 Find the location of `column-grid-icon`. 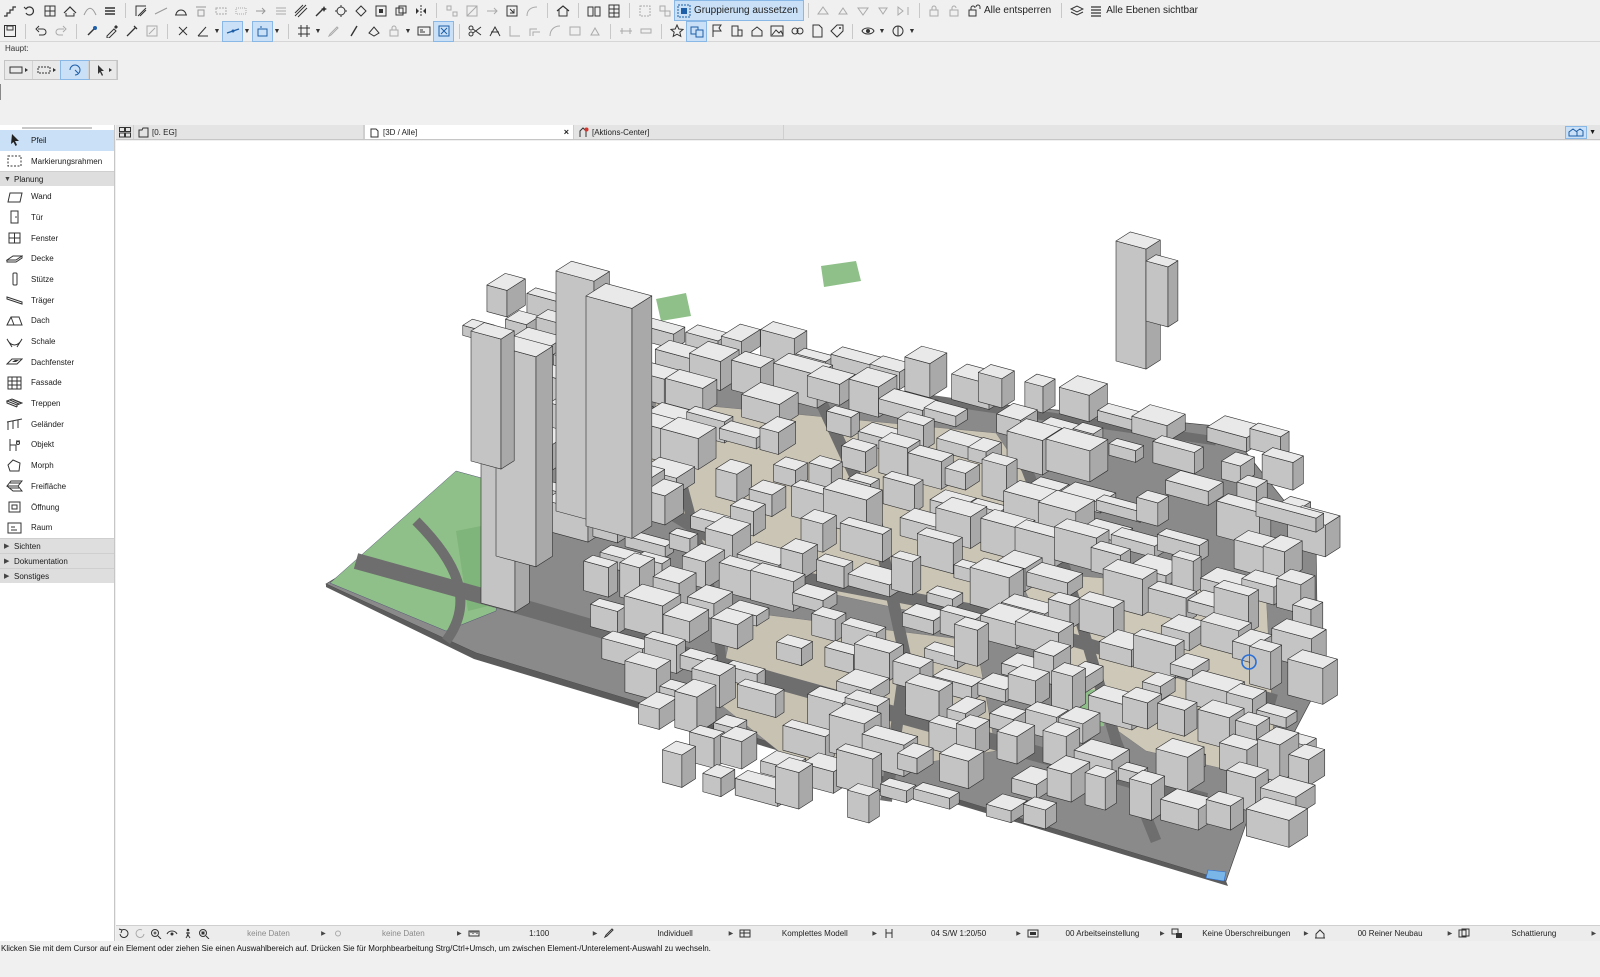

column-grid-icon is located at coordinates (49, 10).